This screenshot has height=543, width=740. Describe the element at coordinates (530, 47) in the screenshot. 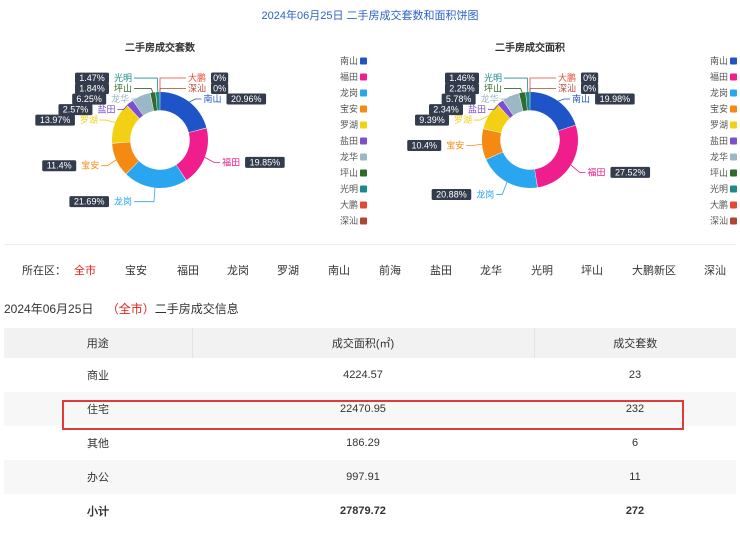

I see `chart-title: 二手房成交面积` at that location.